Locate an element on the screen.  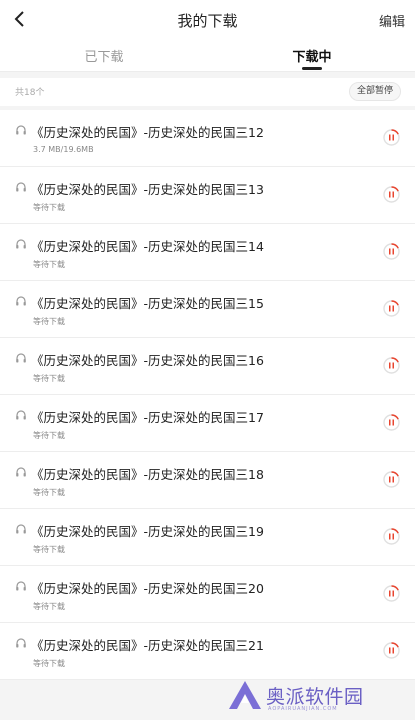
tab-downloaded: 已下载 is located at coordinates (104, 55).